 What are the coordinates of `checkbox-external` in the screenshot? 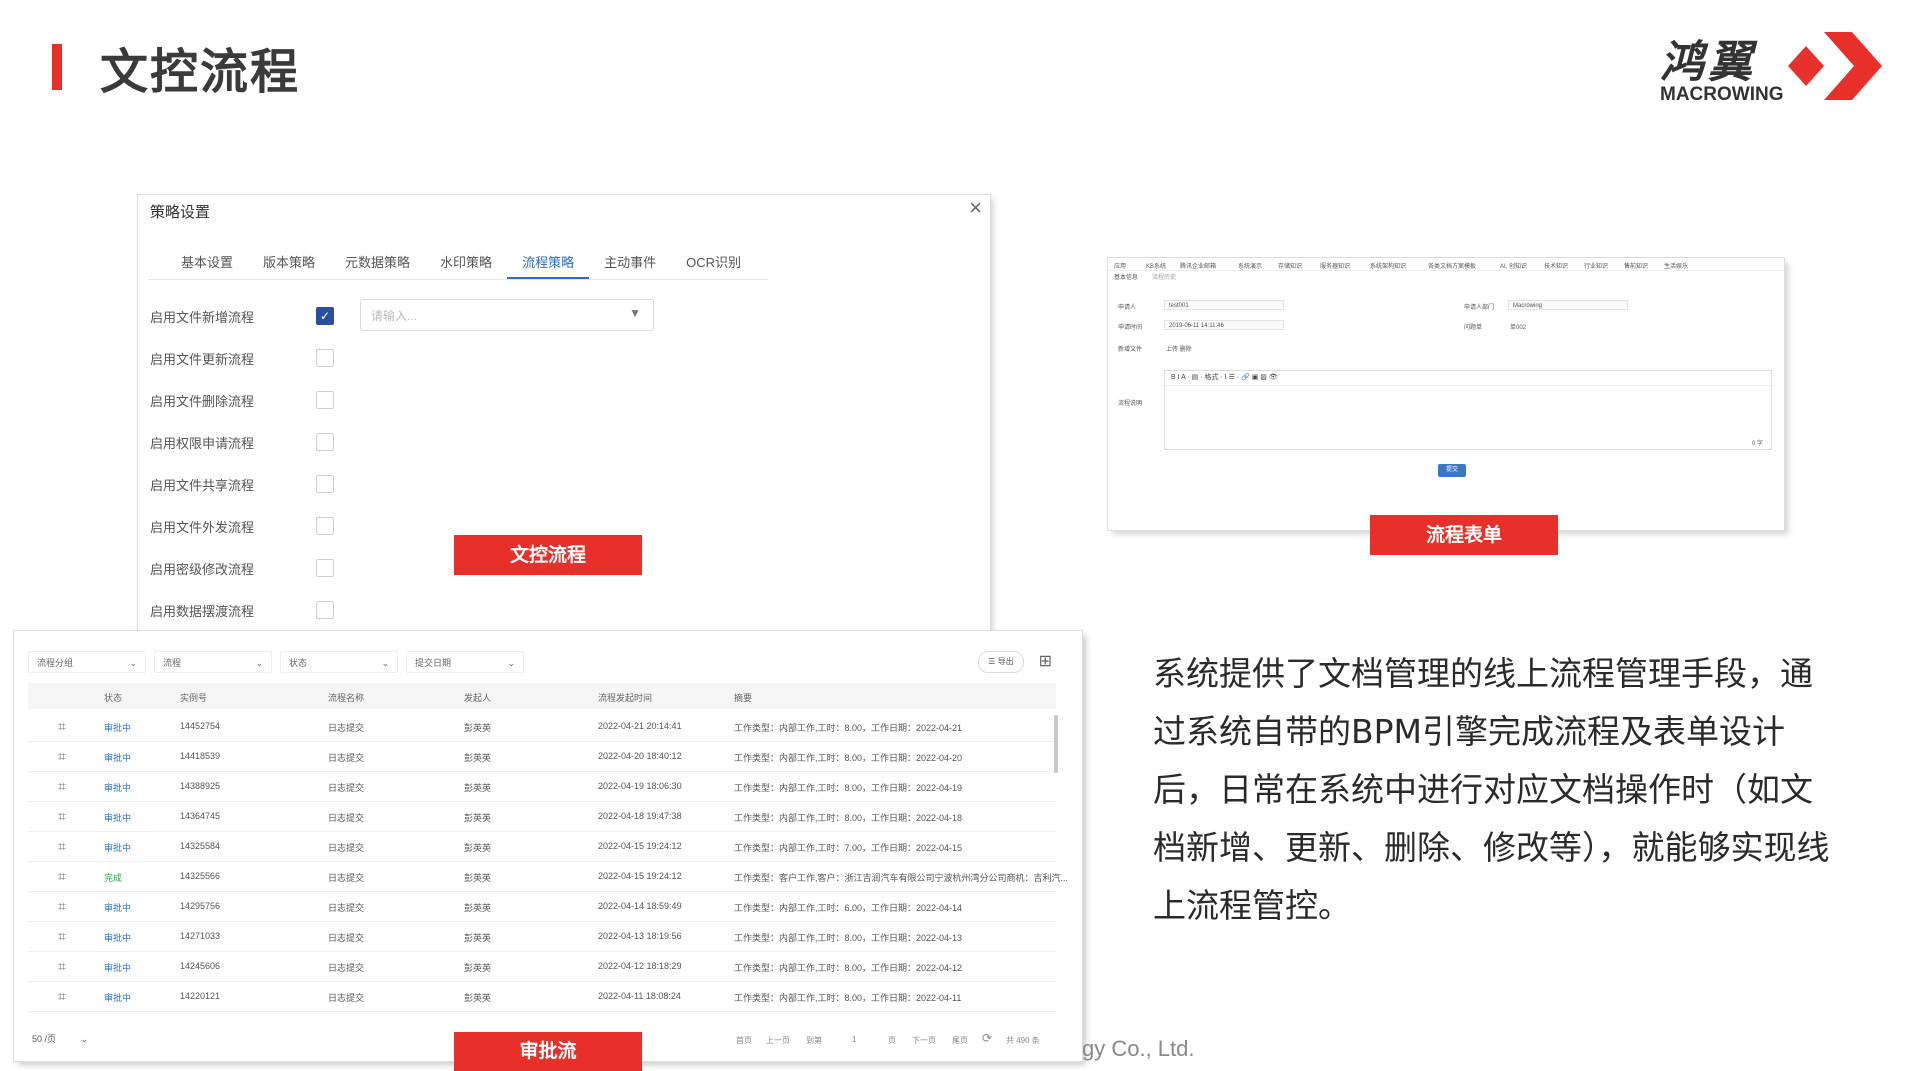 It's located at (325, 526).